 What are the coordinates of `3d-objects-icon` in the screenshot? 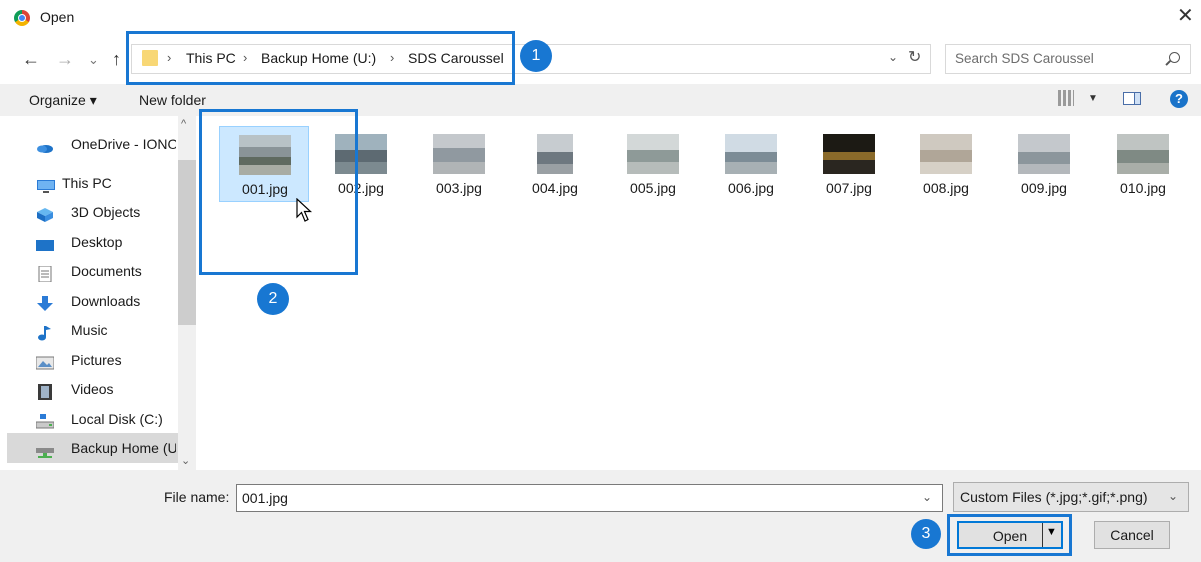 It's located at (45, 213).